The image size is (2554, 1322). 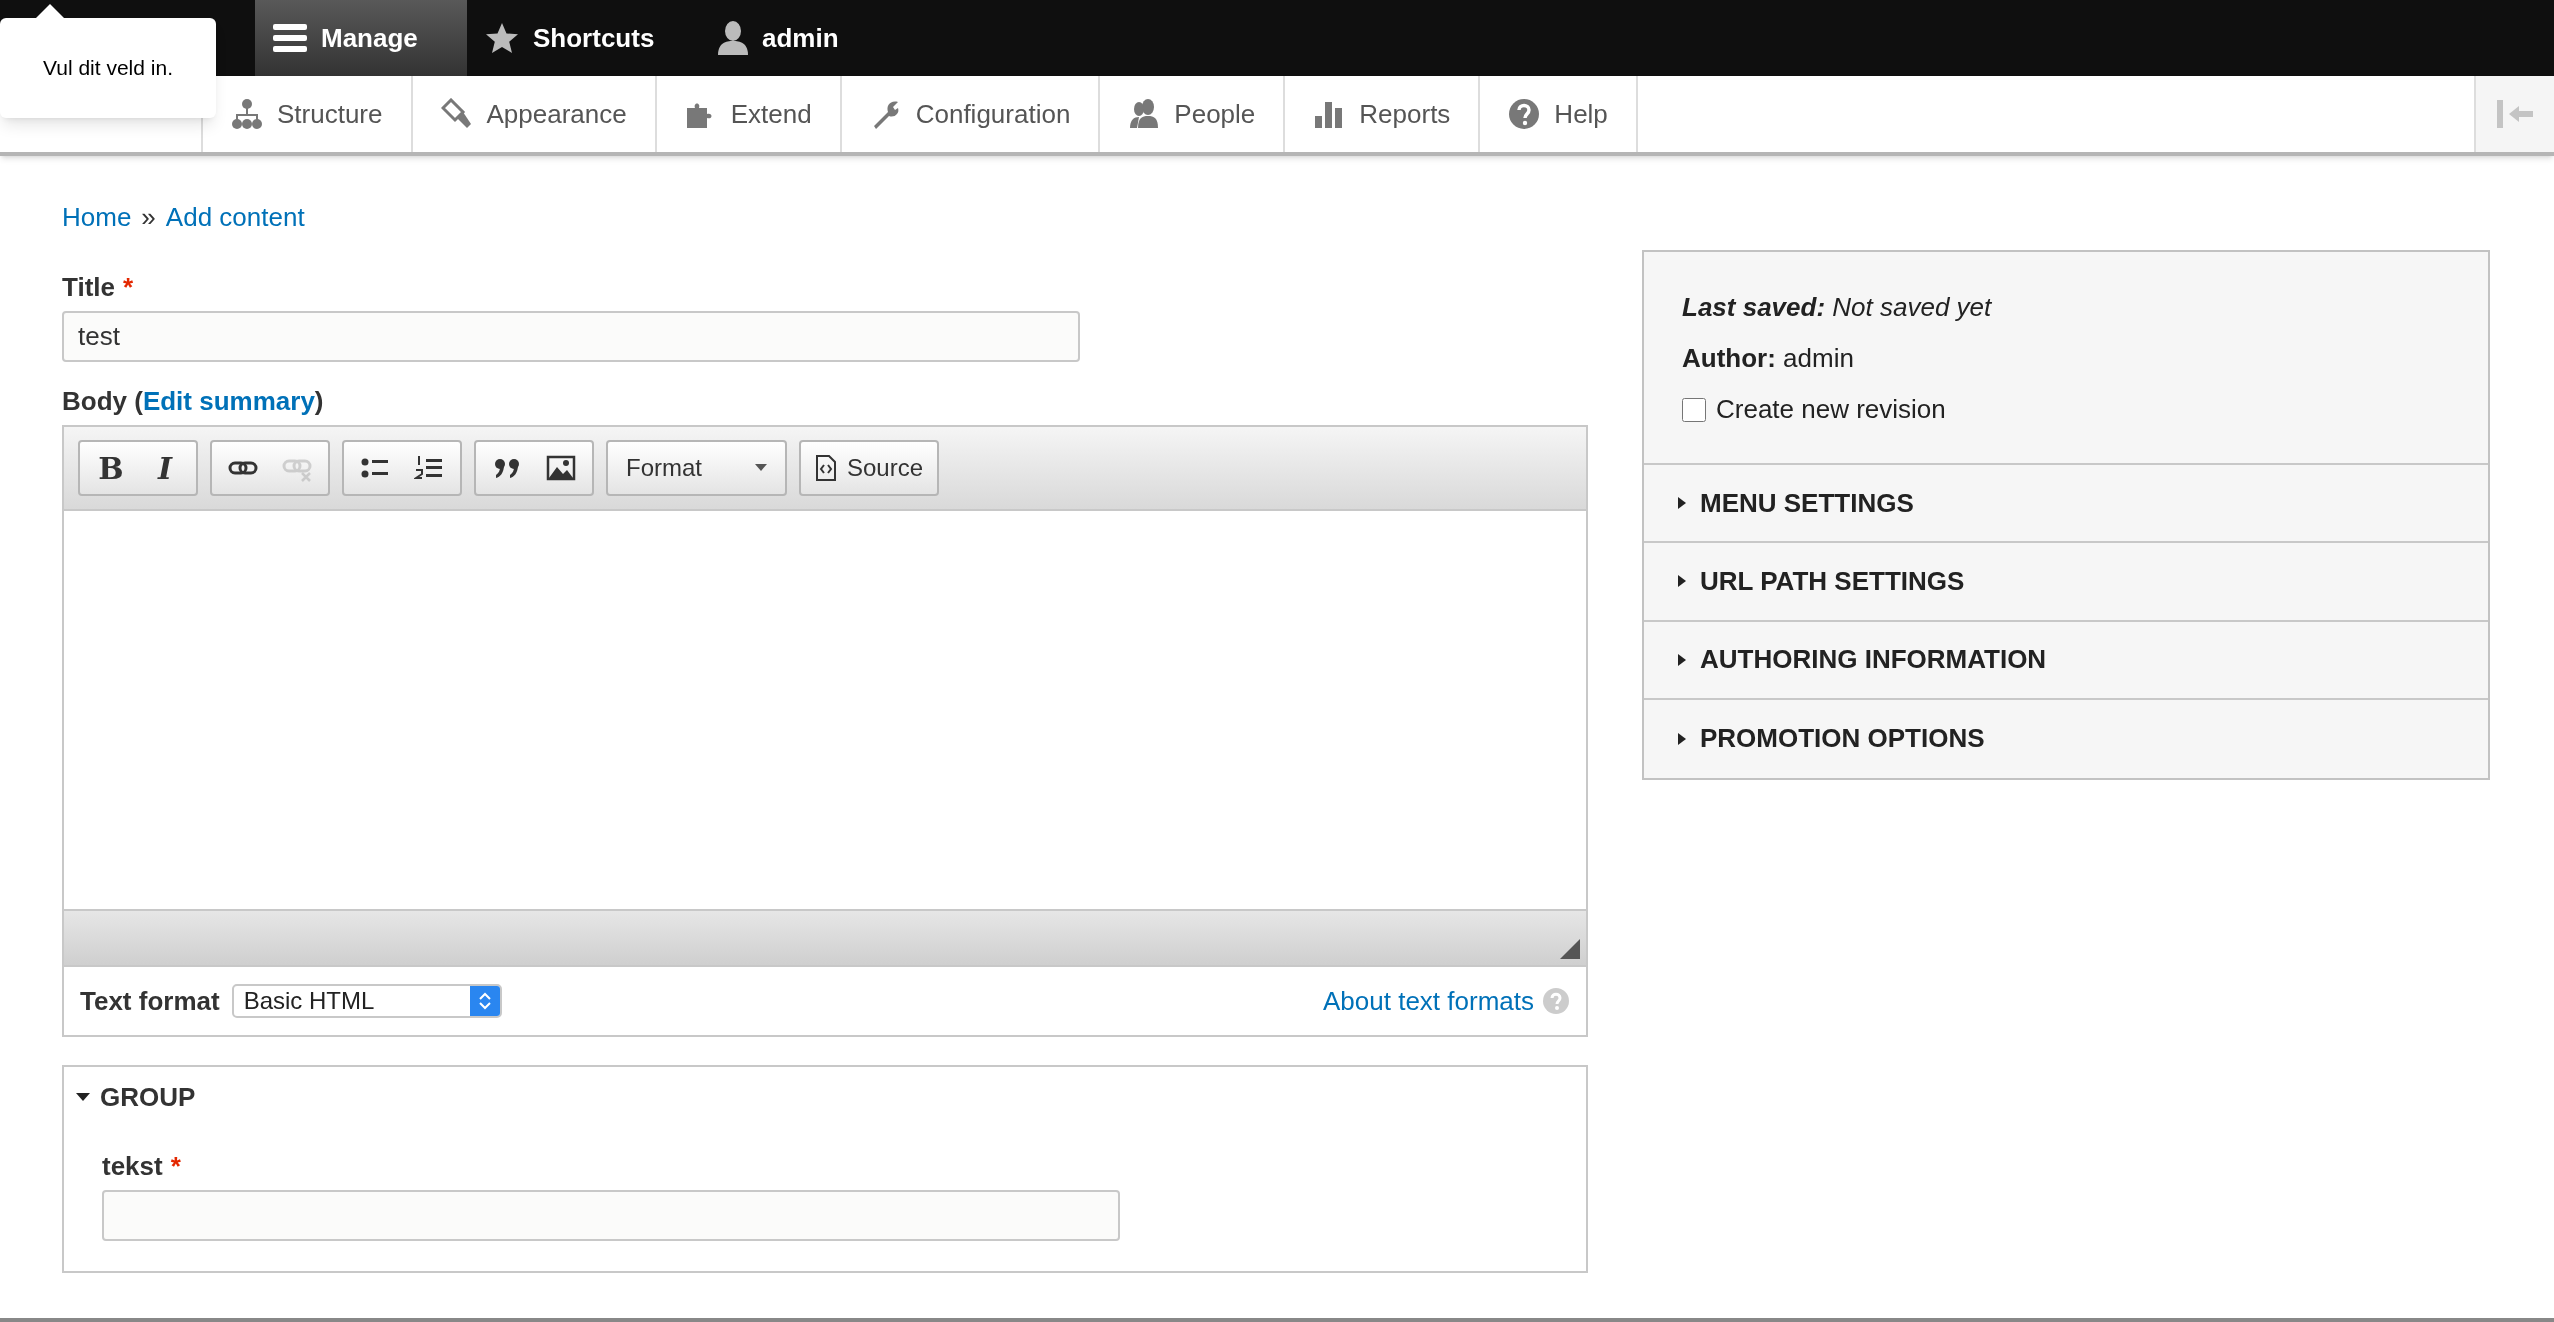 What do you see at coordinates (247, 114) in the screenshot?
I see `hierarchy-icon` at bounding box center [247, 114].